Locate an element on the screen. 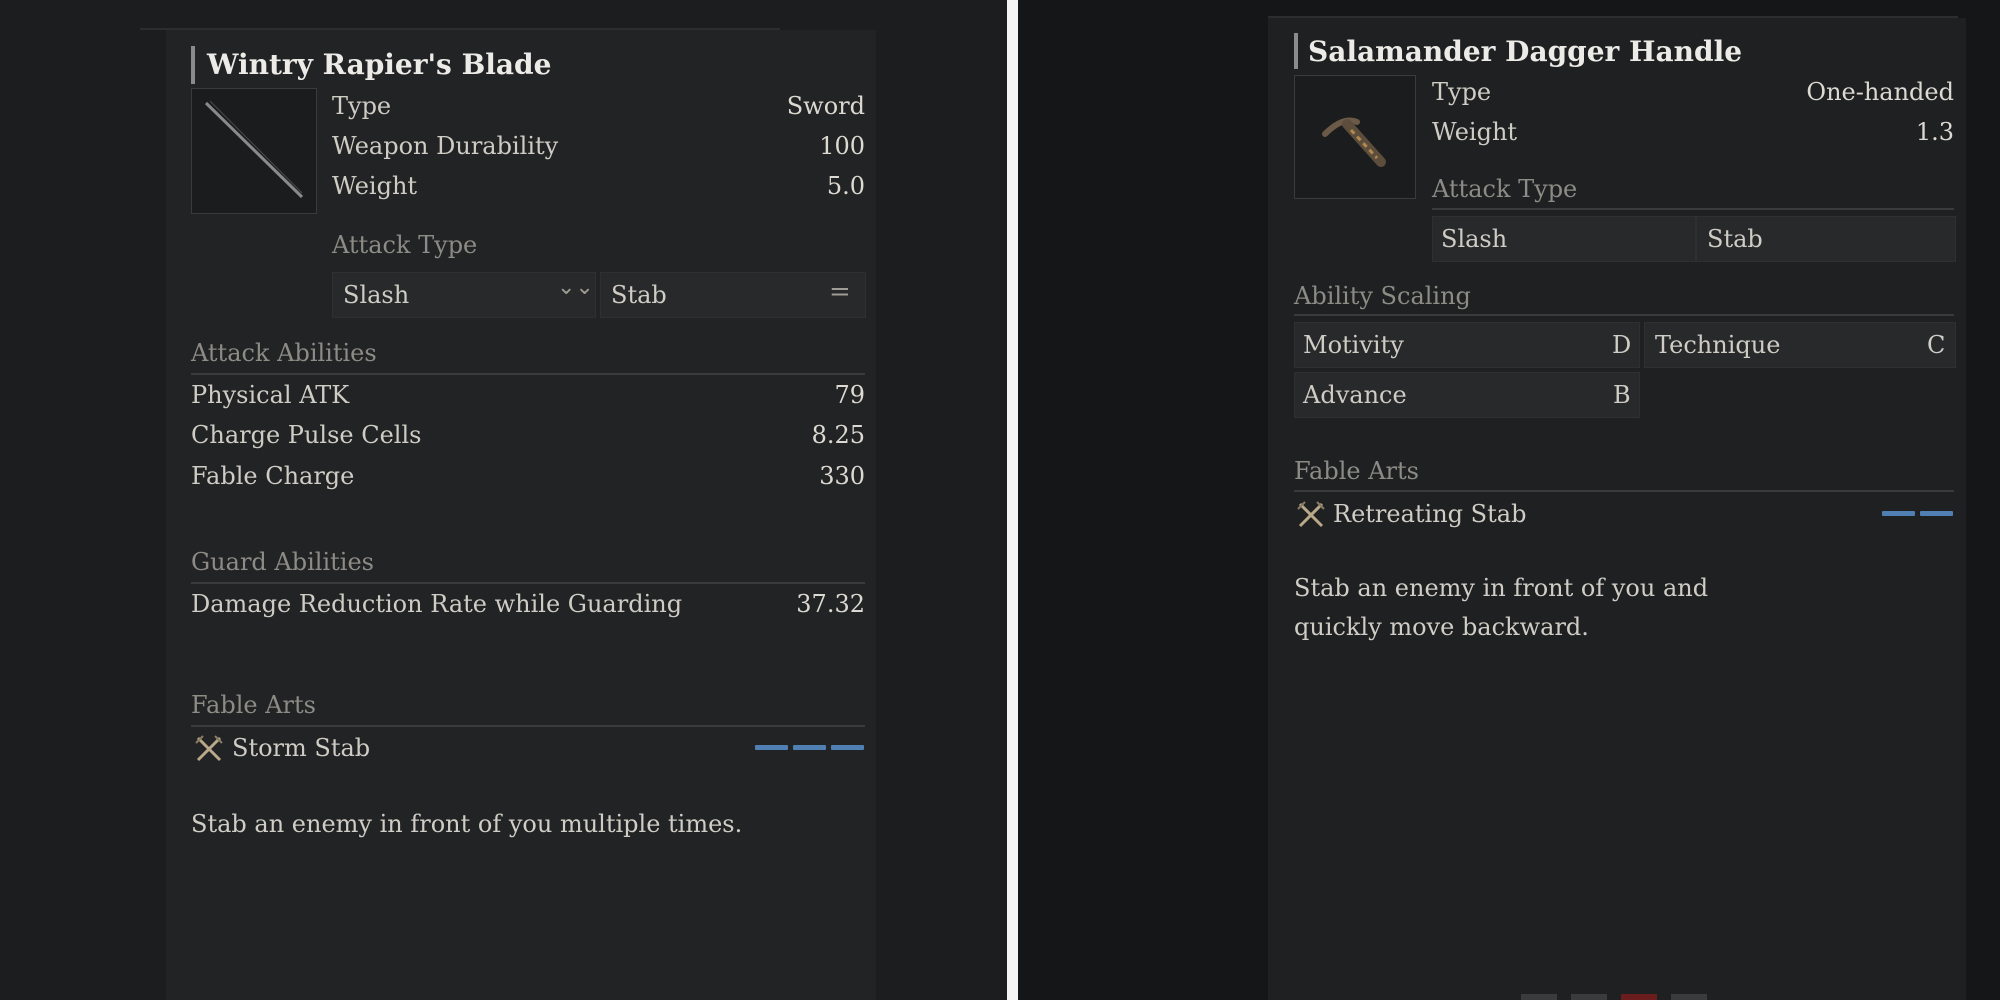 The image size is (2000, 1000). left-fable-arts-divider is located at coordinates (528, 726).